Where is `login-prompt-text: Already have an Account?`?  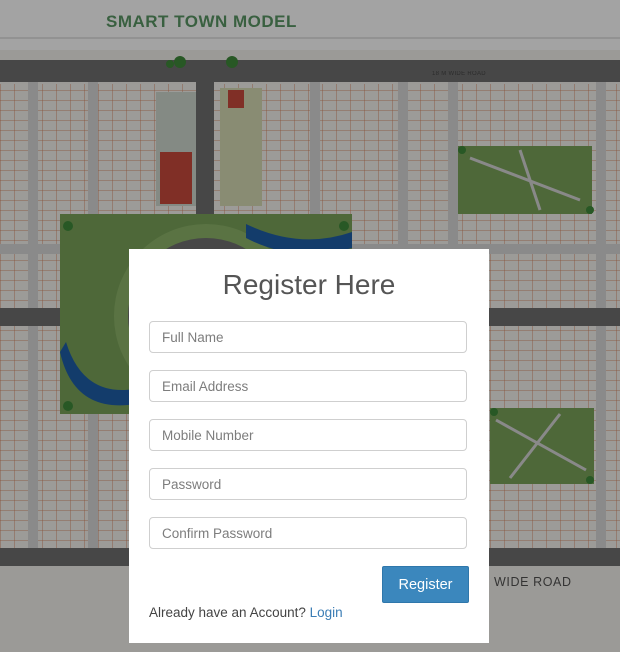 login-prompt-text: Already have an Account? is located at coordinates (227, 612).